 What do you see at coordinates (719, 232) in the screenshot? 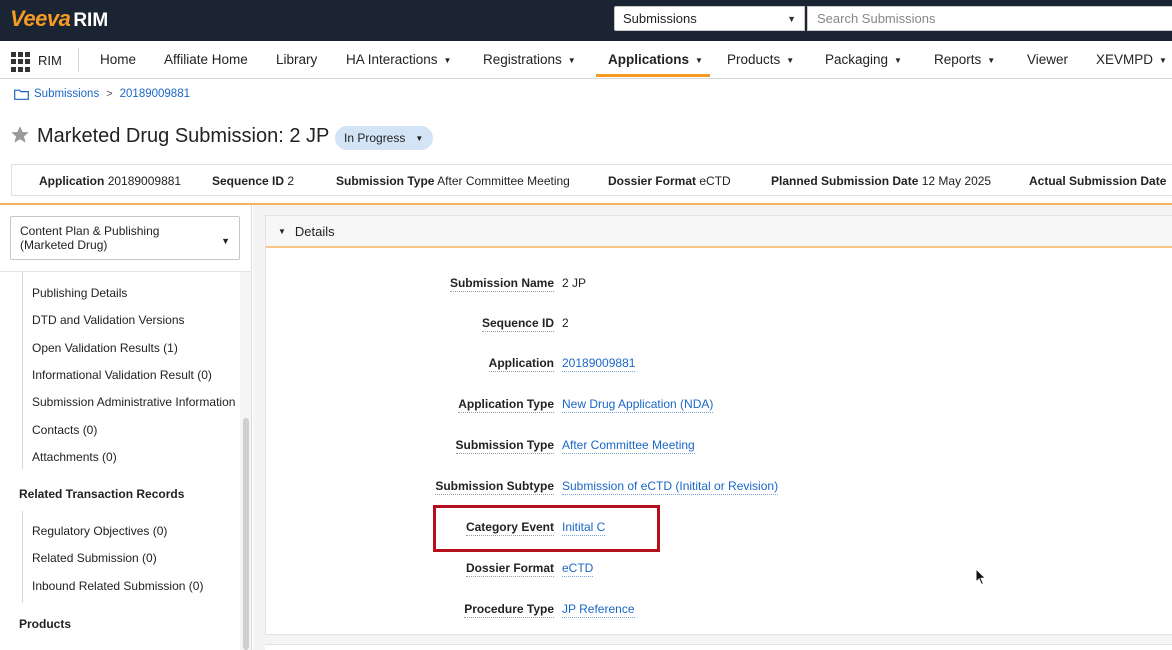
I see `details-section-header: ▼ Details` at bounding box center [719, 232].